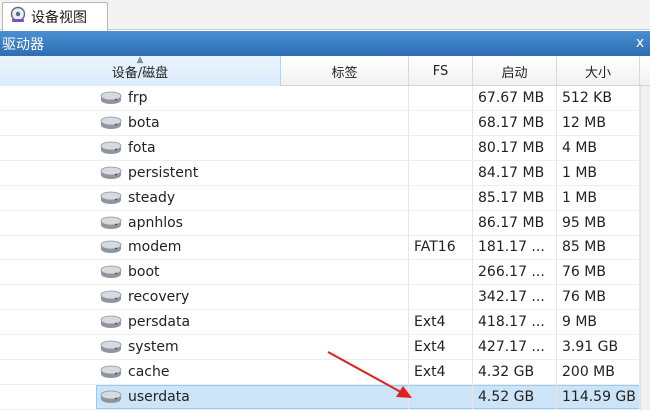 Image resolution: width=650 pixels, height=410 pixels. Describe the element at coordinates (580, 322) in the screenshot. I see `cell-text: 9 MB` at that location.